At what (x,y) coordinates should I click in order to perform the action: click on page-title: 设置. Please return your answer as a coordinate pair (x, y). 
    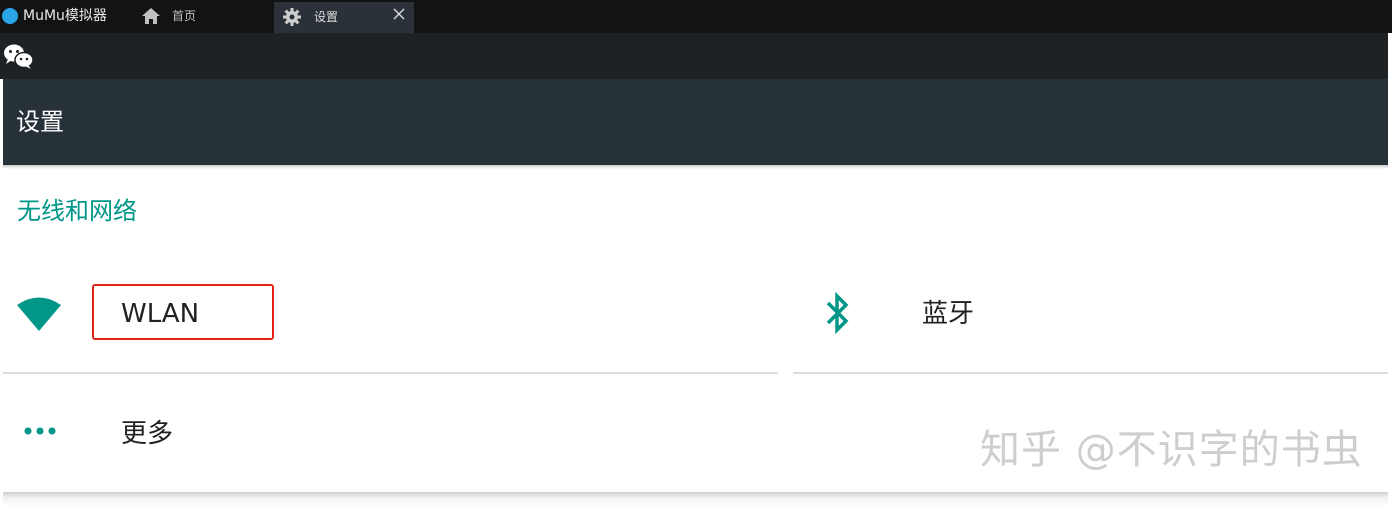
    Looking at the image, I should click on (40, 122).